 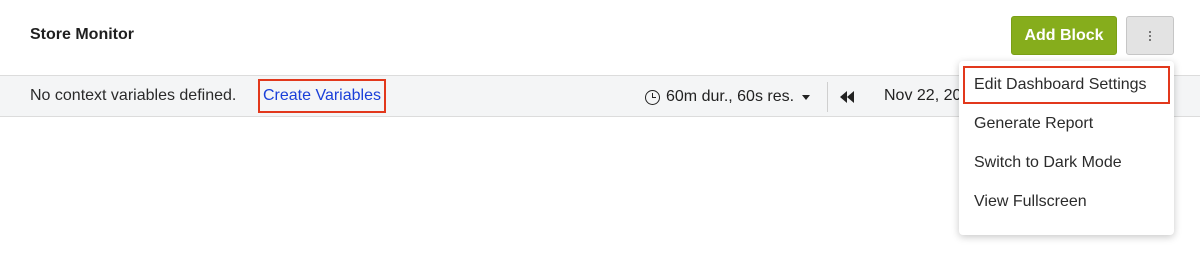 I want to click on rewind-button, so click(x=851, y=97).